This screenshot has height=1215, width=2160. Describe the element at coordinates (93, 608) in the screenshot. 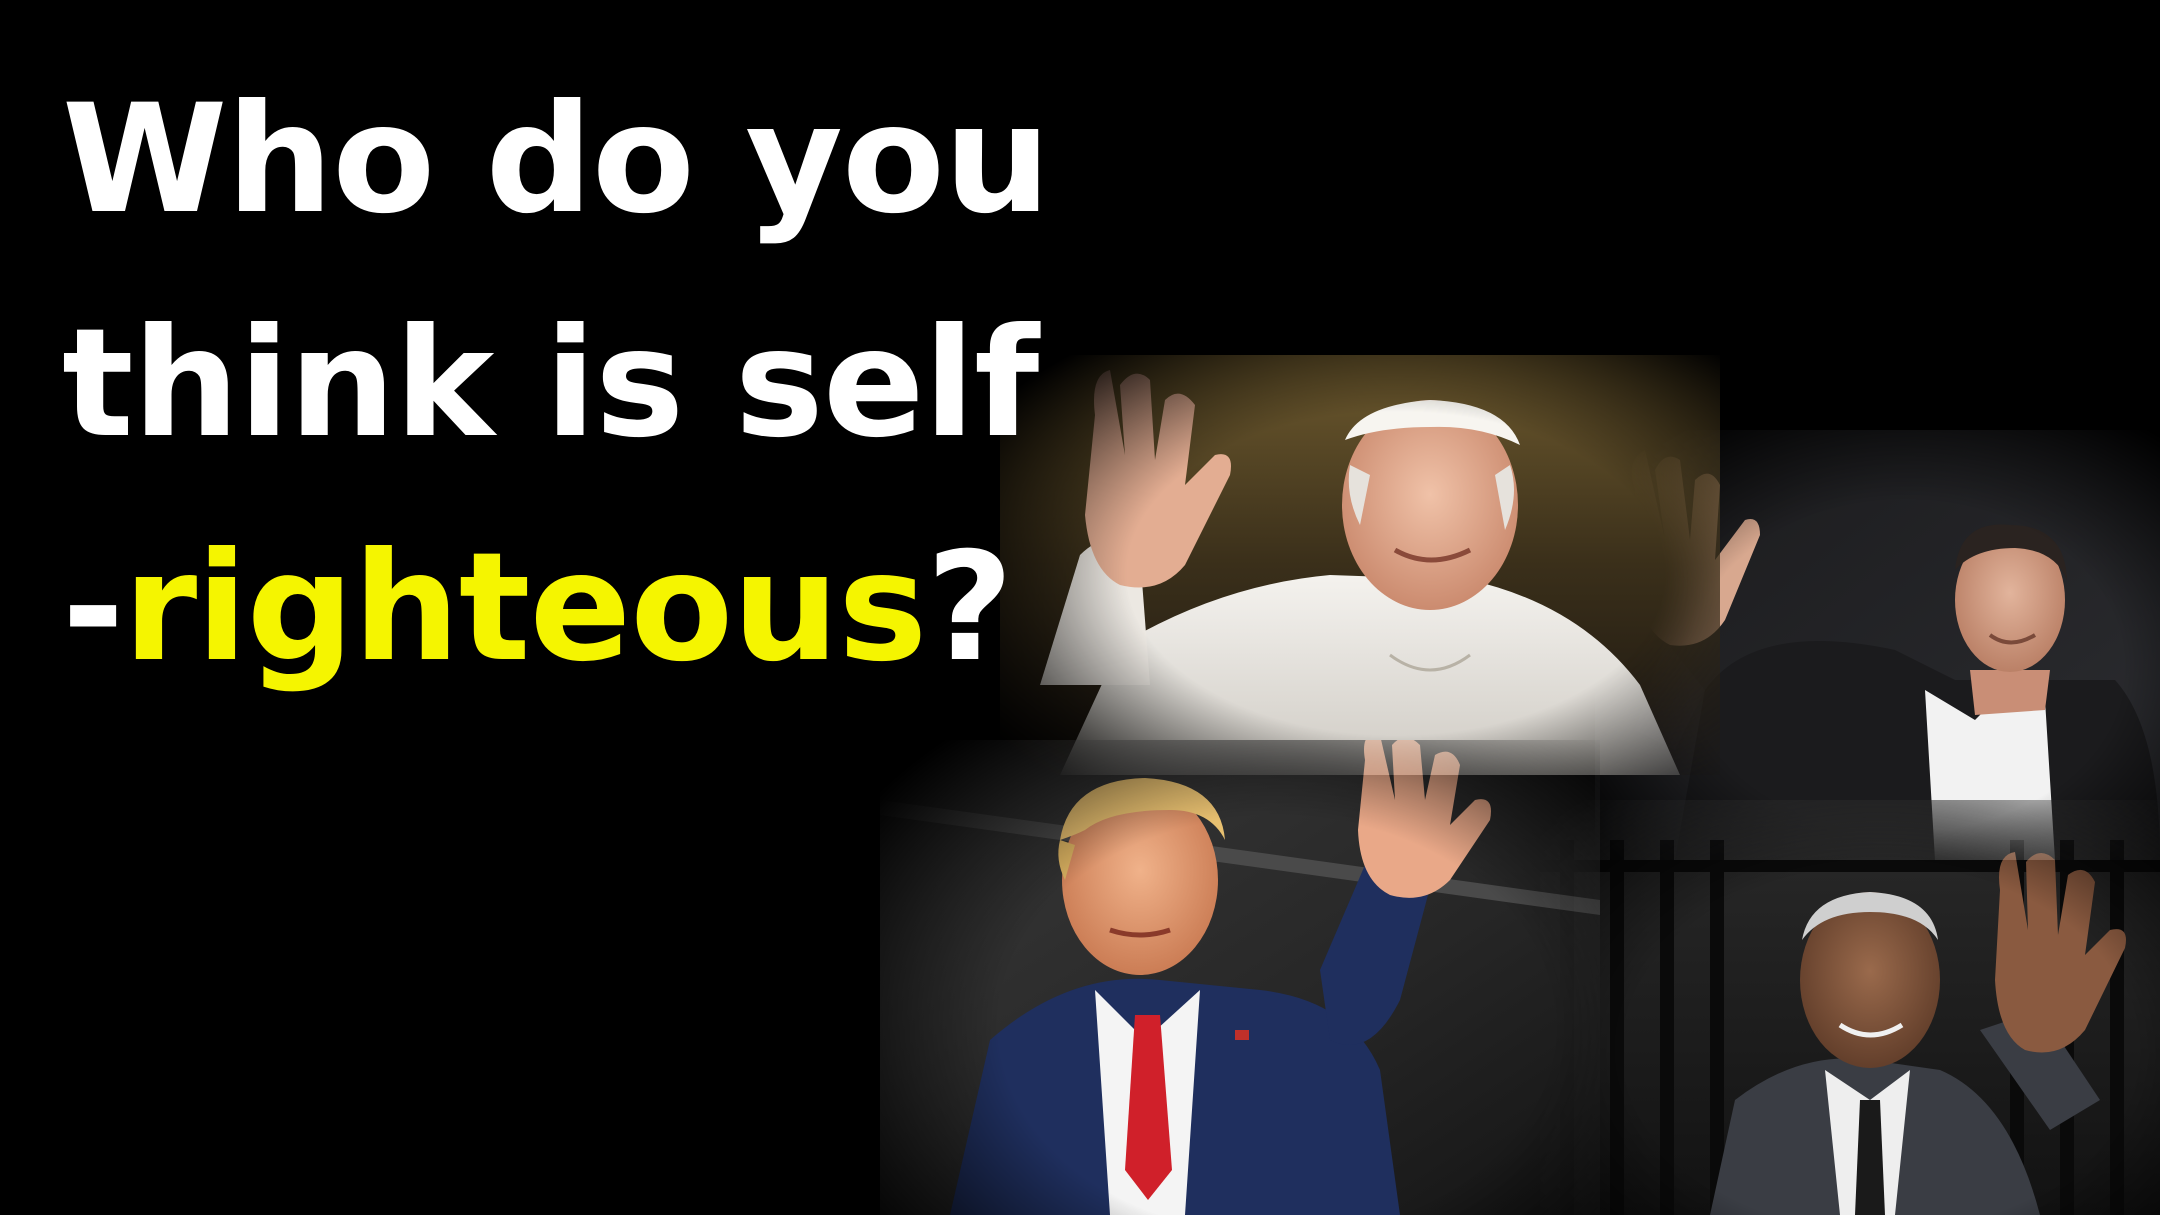

I see `headline-dash: -` at that location.